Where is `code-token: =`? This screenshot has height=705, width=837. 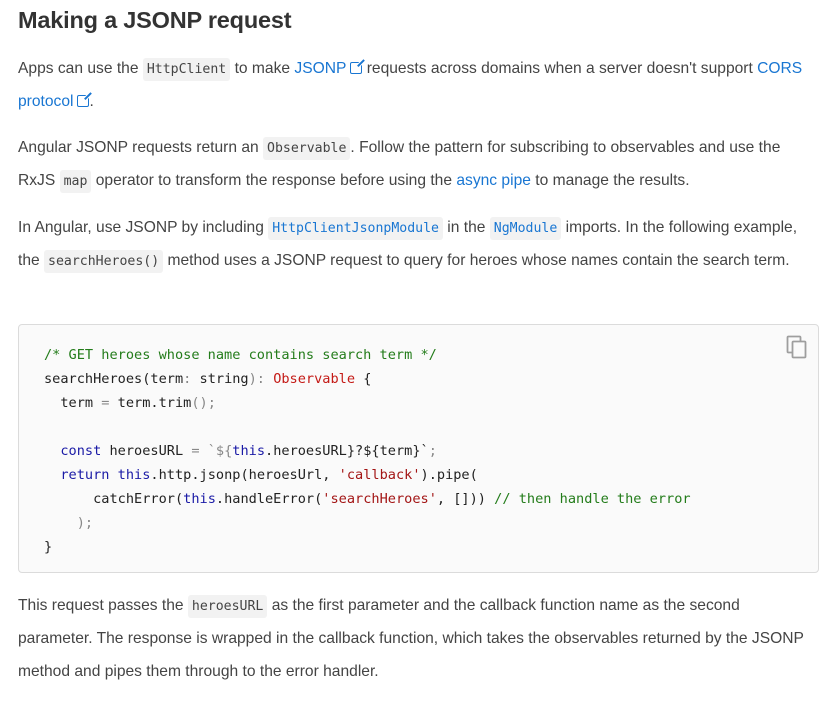 code-token: = is located at coordinates (195, 451).